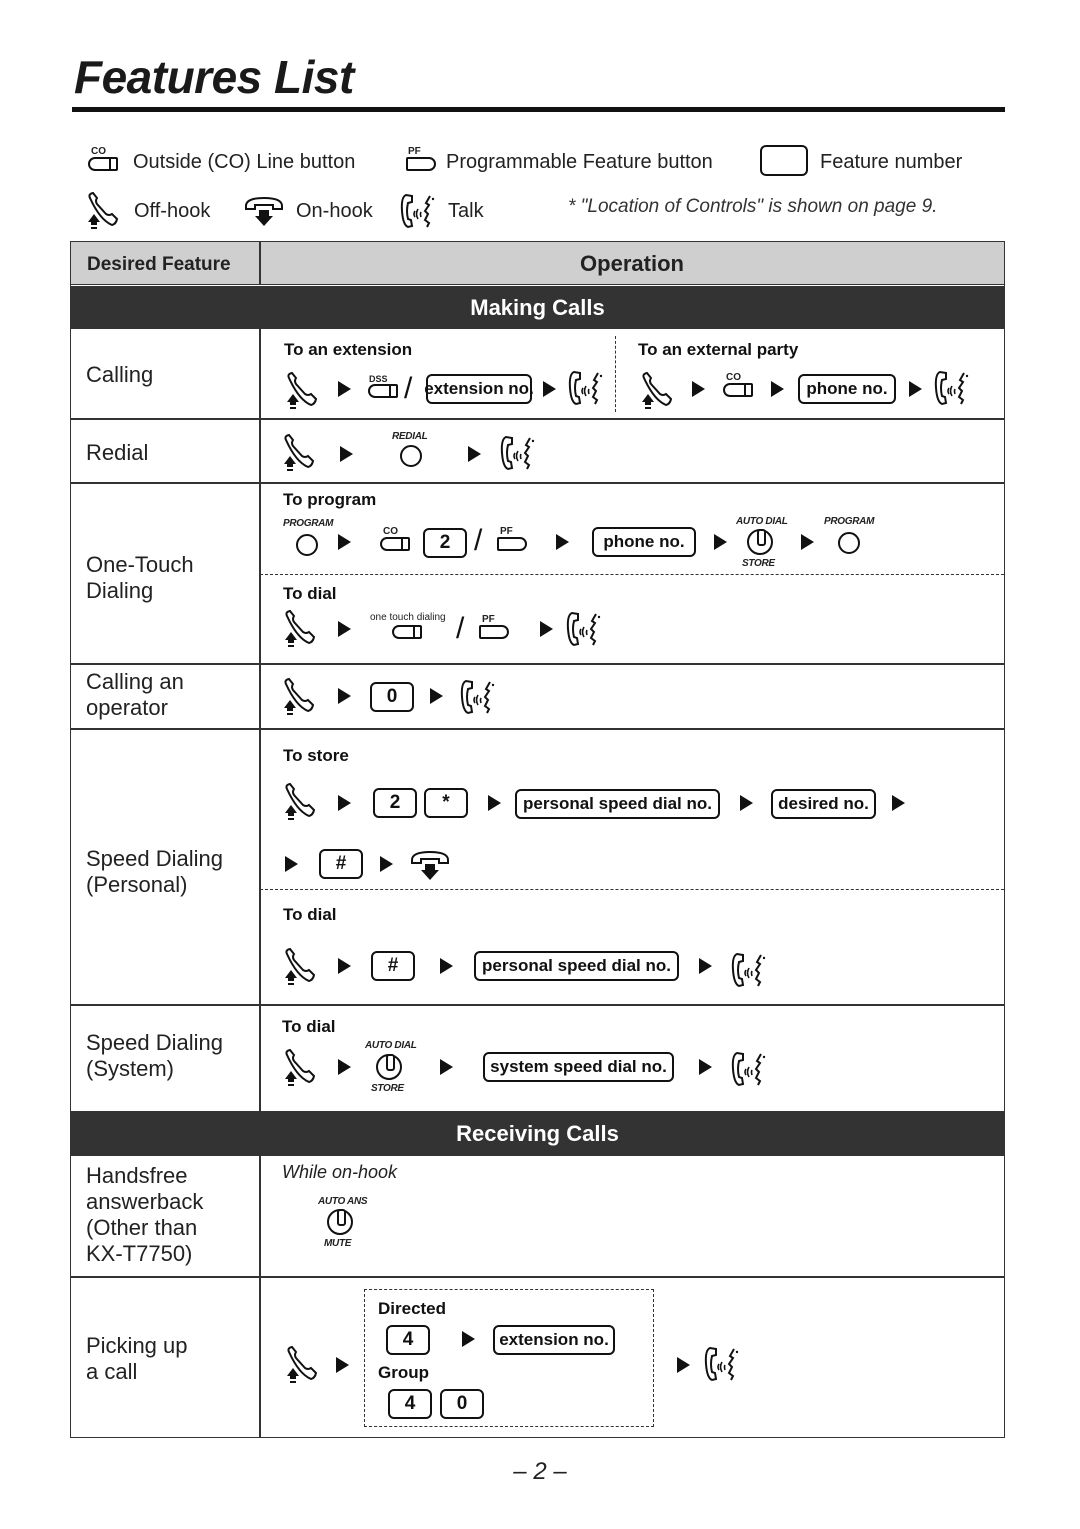 The height and width of the screenshot is (1529, 1080). What do you see at coordinates (378, 379) in the screenshot?
I see `dss-label: DSS` at bounding box center [378, 379].